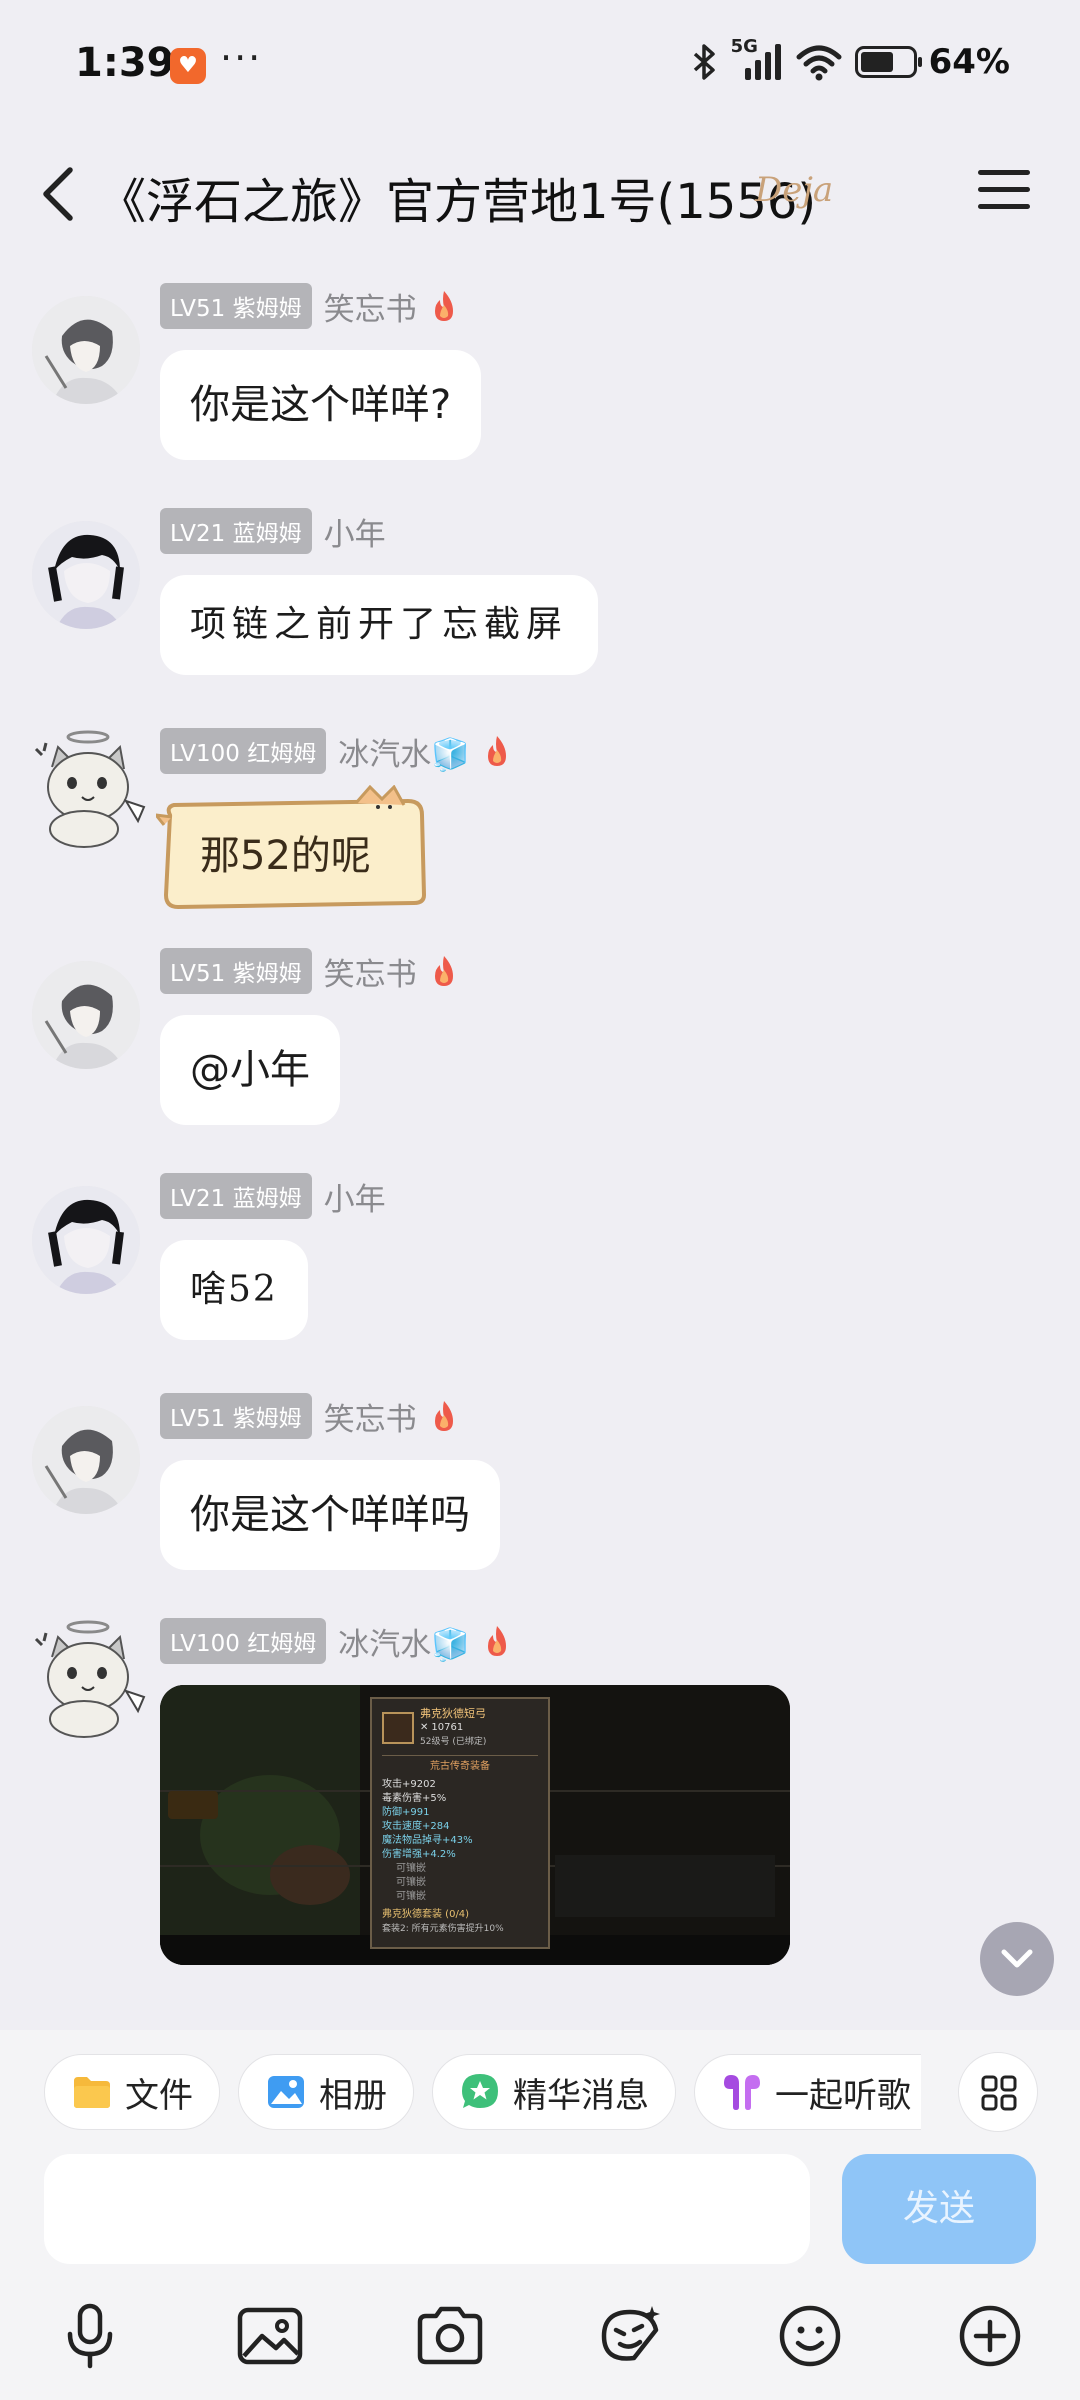  Describe the element at coordinates (850, 59) in the screenshot. I see `status-indicators: 5G 64%` at that location.